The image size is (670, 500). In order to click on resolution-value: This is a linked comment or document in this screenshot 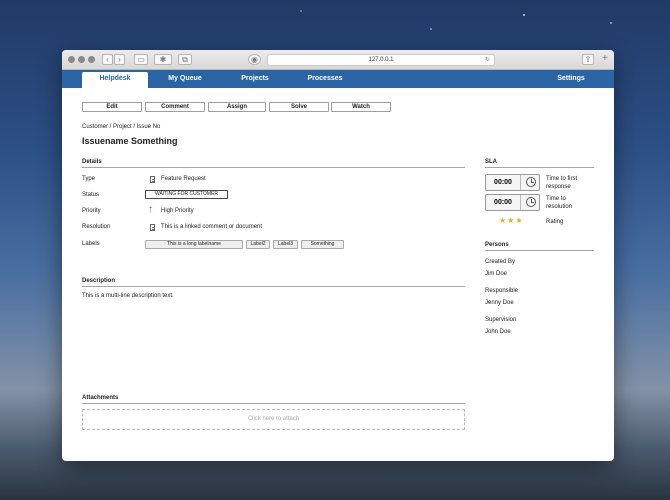, I will do `click(211, 227)`.